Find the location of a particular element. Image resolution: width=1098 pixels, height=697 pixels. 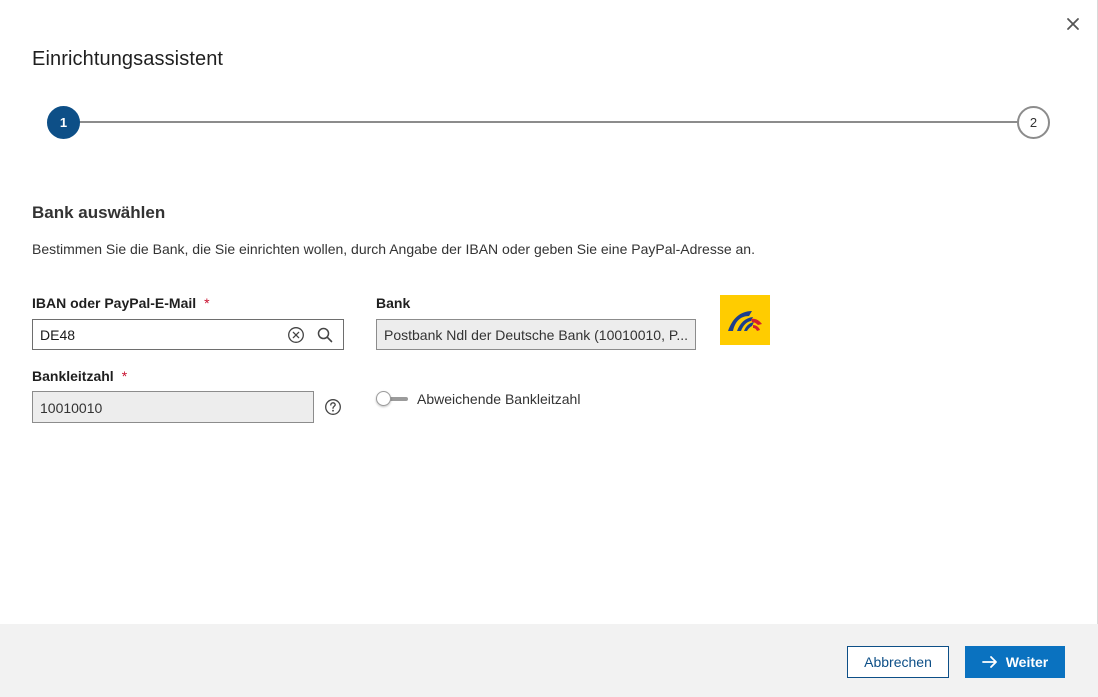

iban-label: IBAN oder PayPal-E-Mail * is located at coordinates (121, 303).